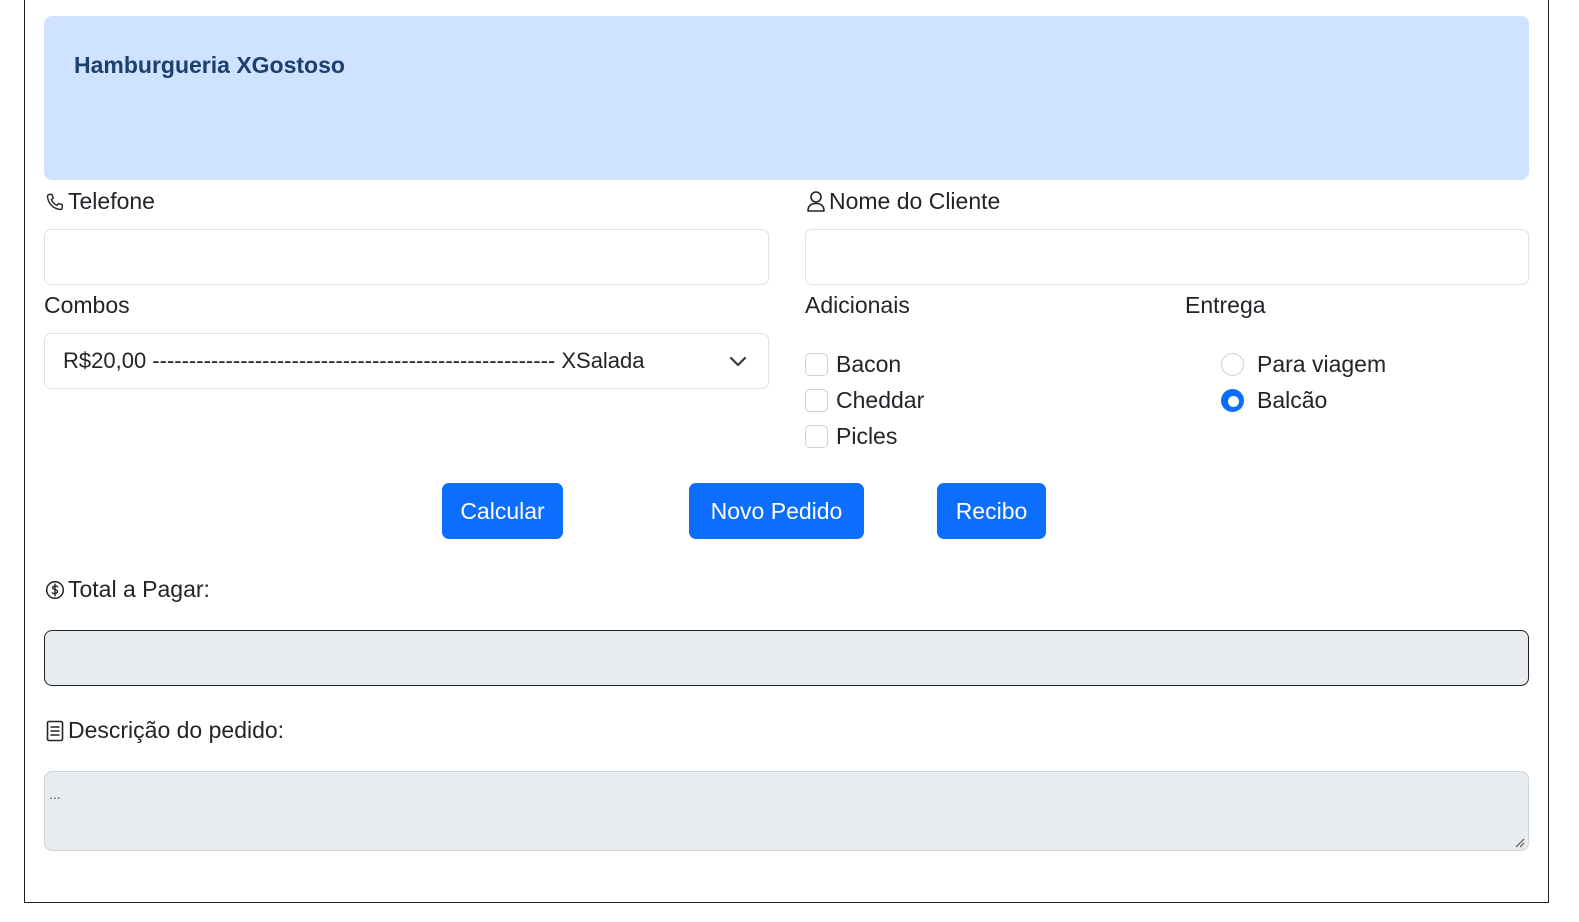 This screenshot has height=922, width=1579. Describe the element at coordinates (111, 201) in the screenshot. I see `phone-label-text: Telefone` at that location.